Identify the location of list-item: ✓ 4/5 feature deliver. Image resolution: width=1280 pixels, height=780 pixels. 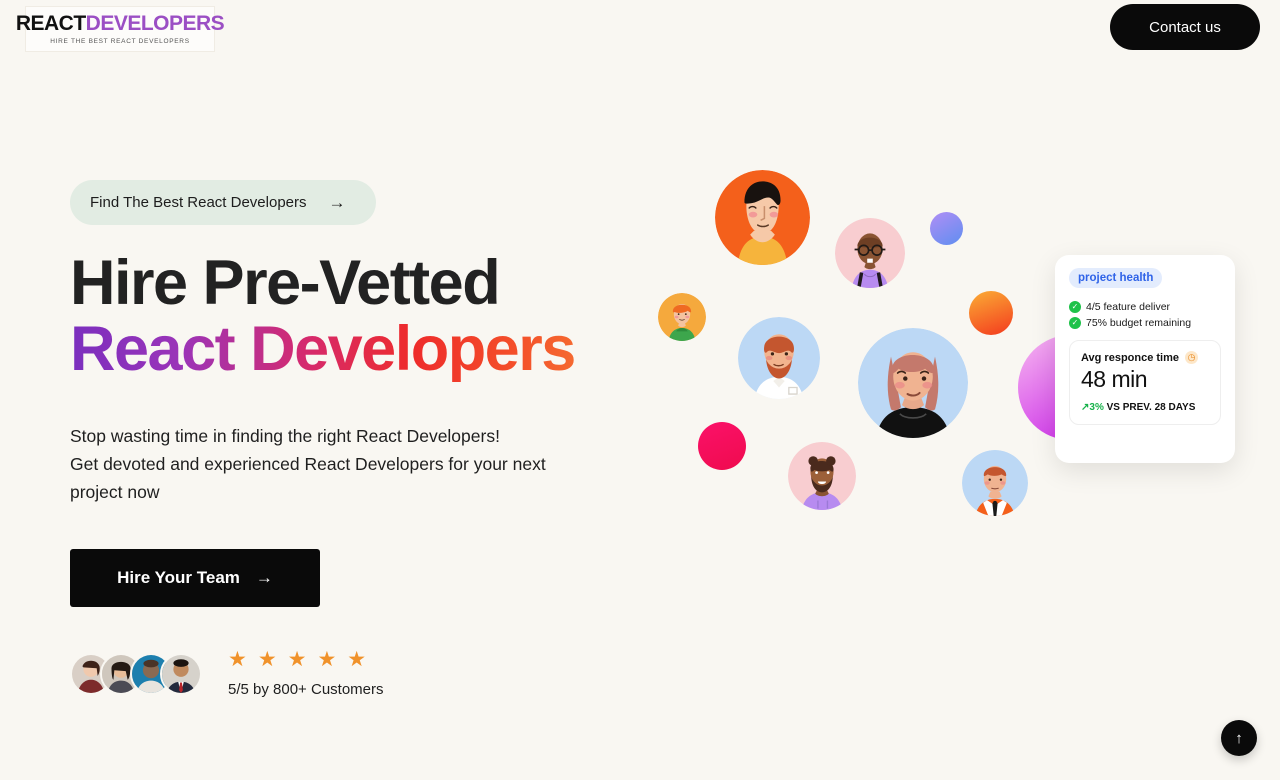
(1145, 307).